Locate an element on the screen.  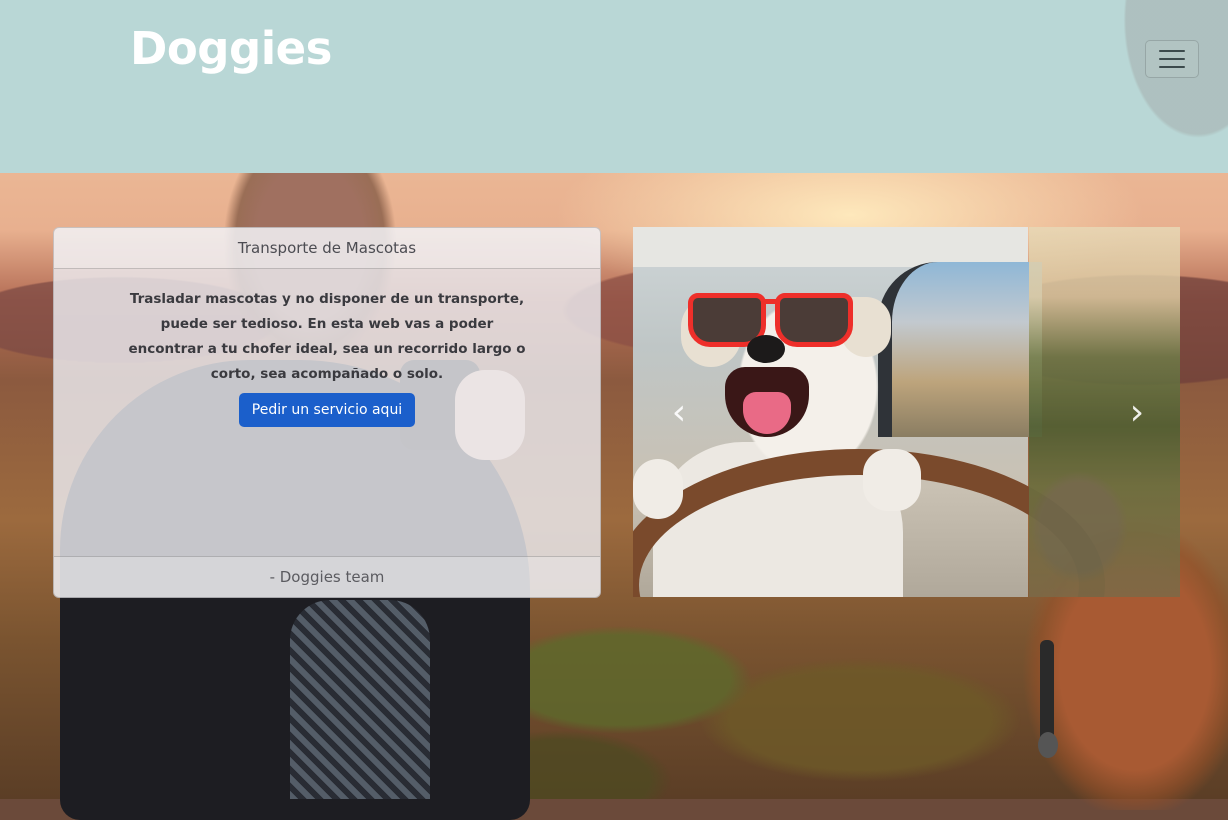
dog-tag is located at coordinates (1048, 745).